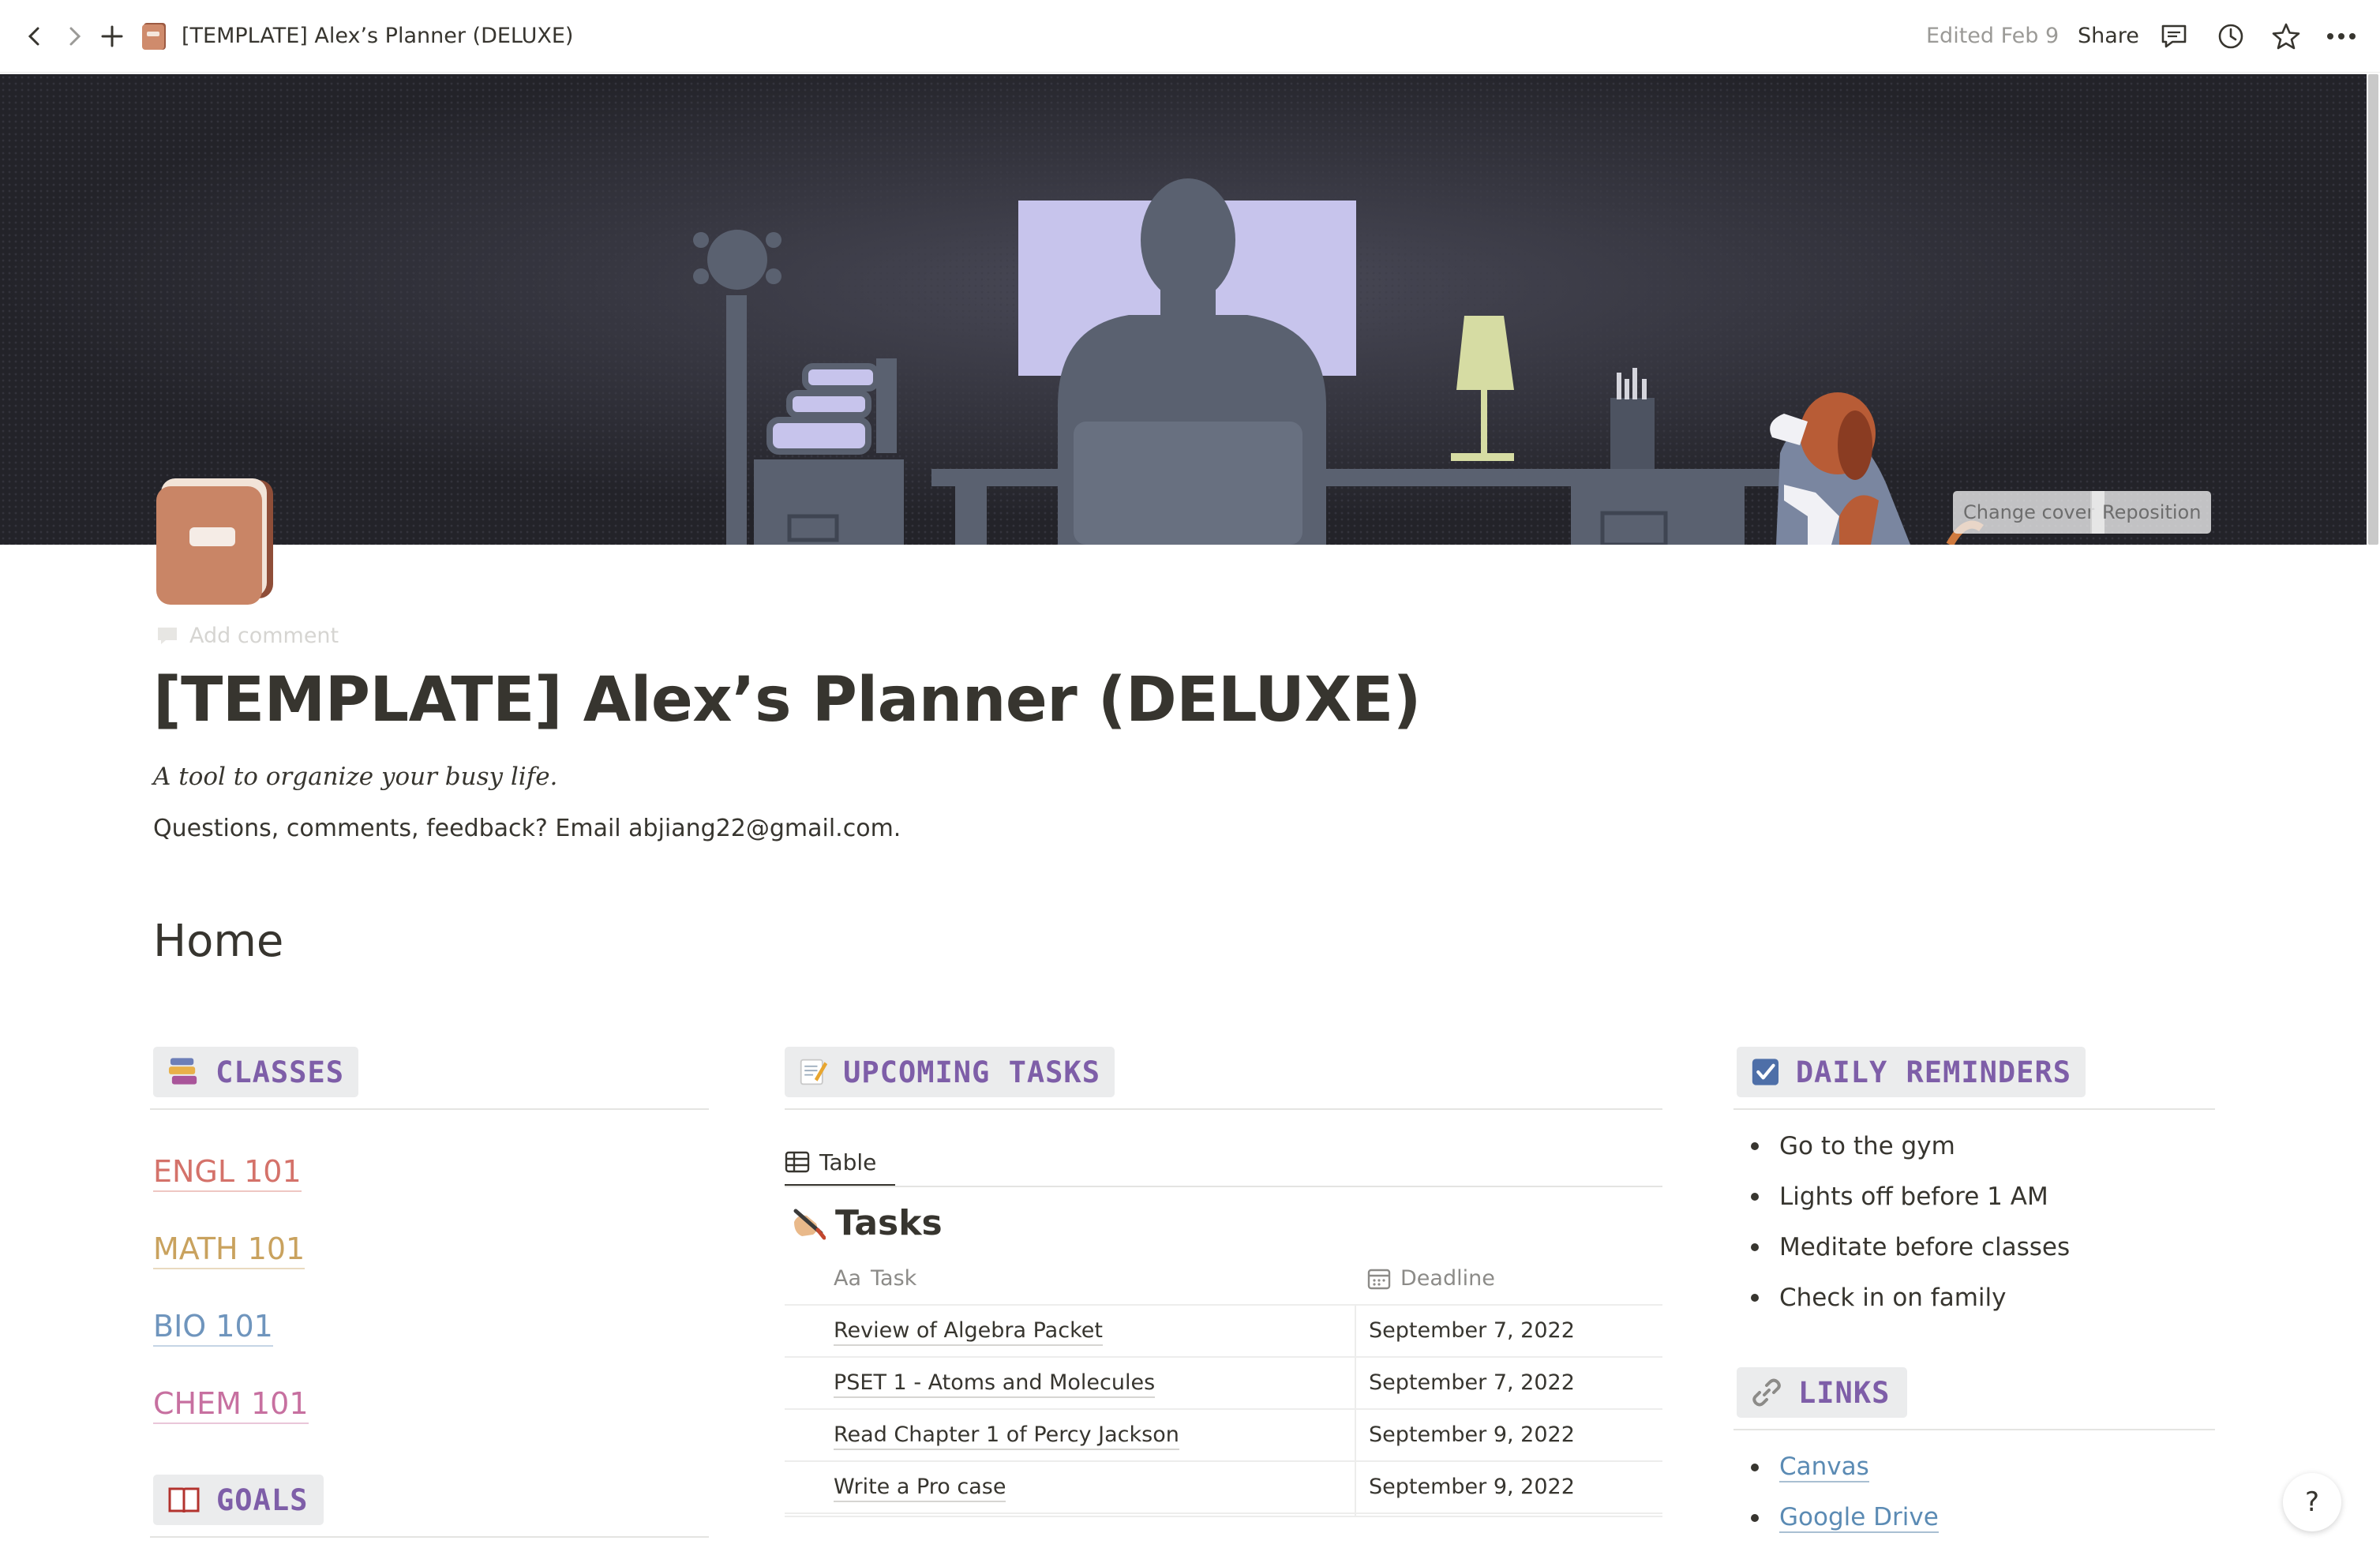 The image size is (2380, 1563). What do you see at coordinates (2029, 512) in the screenshot?
I see `change-cover-button: Change cover` at bounding box center [2029, 512].